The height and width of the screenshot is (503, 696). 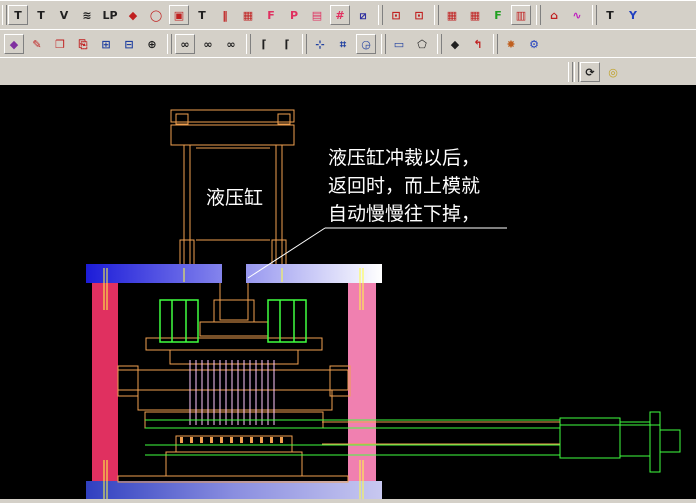 I want to click on left-column, so click(x=105, y=391).